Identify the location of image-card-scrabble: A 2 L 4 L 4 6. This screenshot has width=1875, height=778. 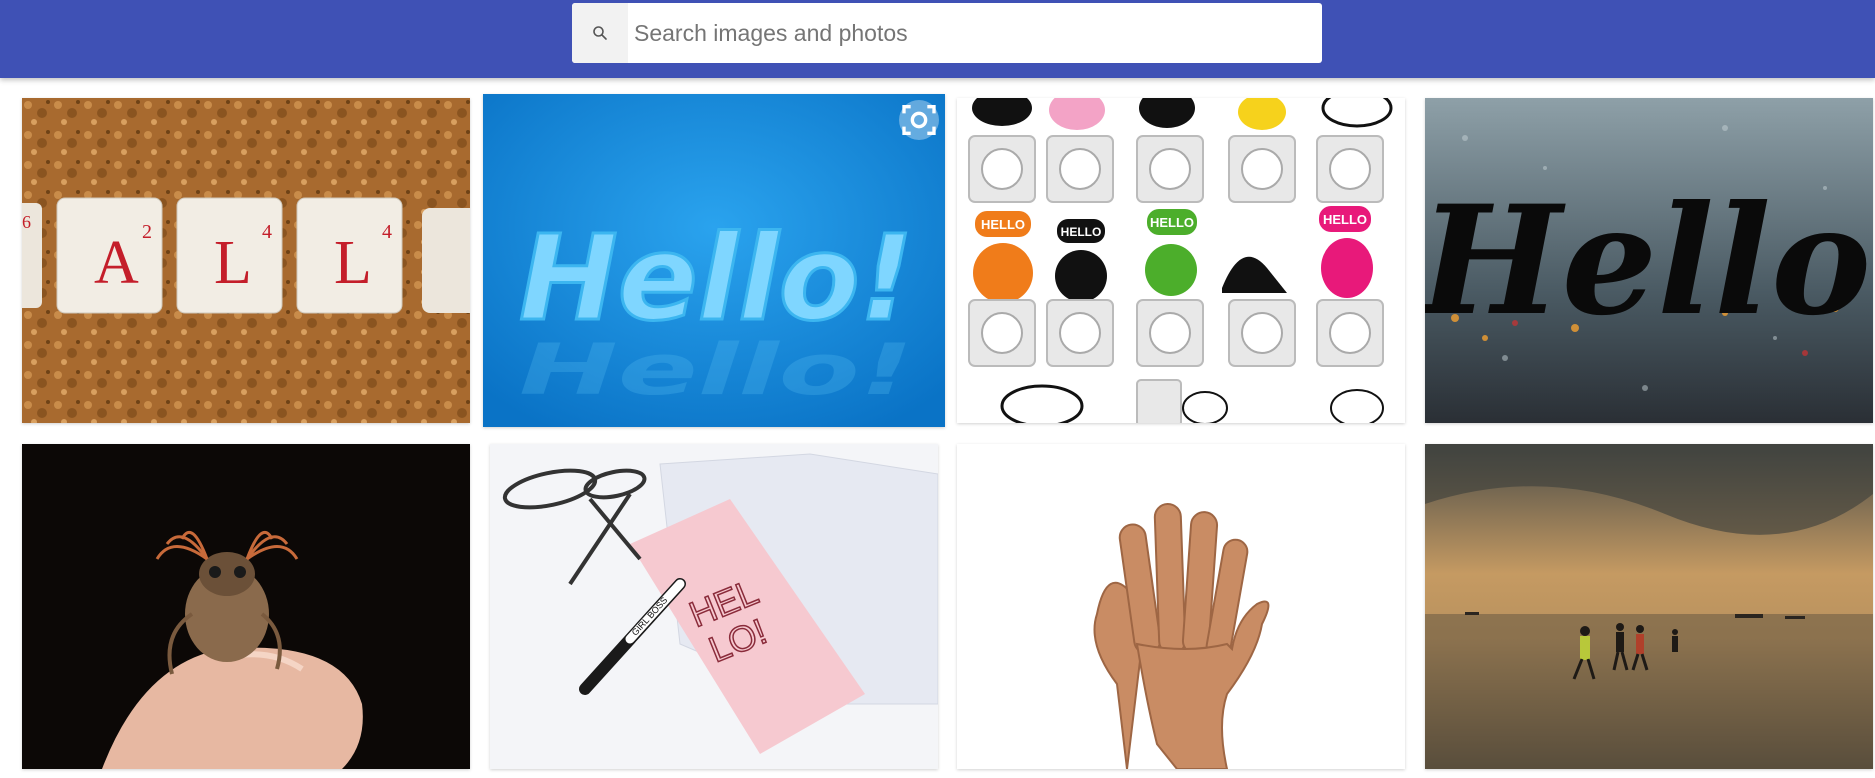
(246, 260).